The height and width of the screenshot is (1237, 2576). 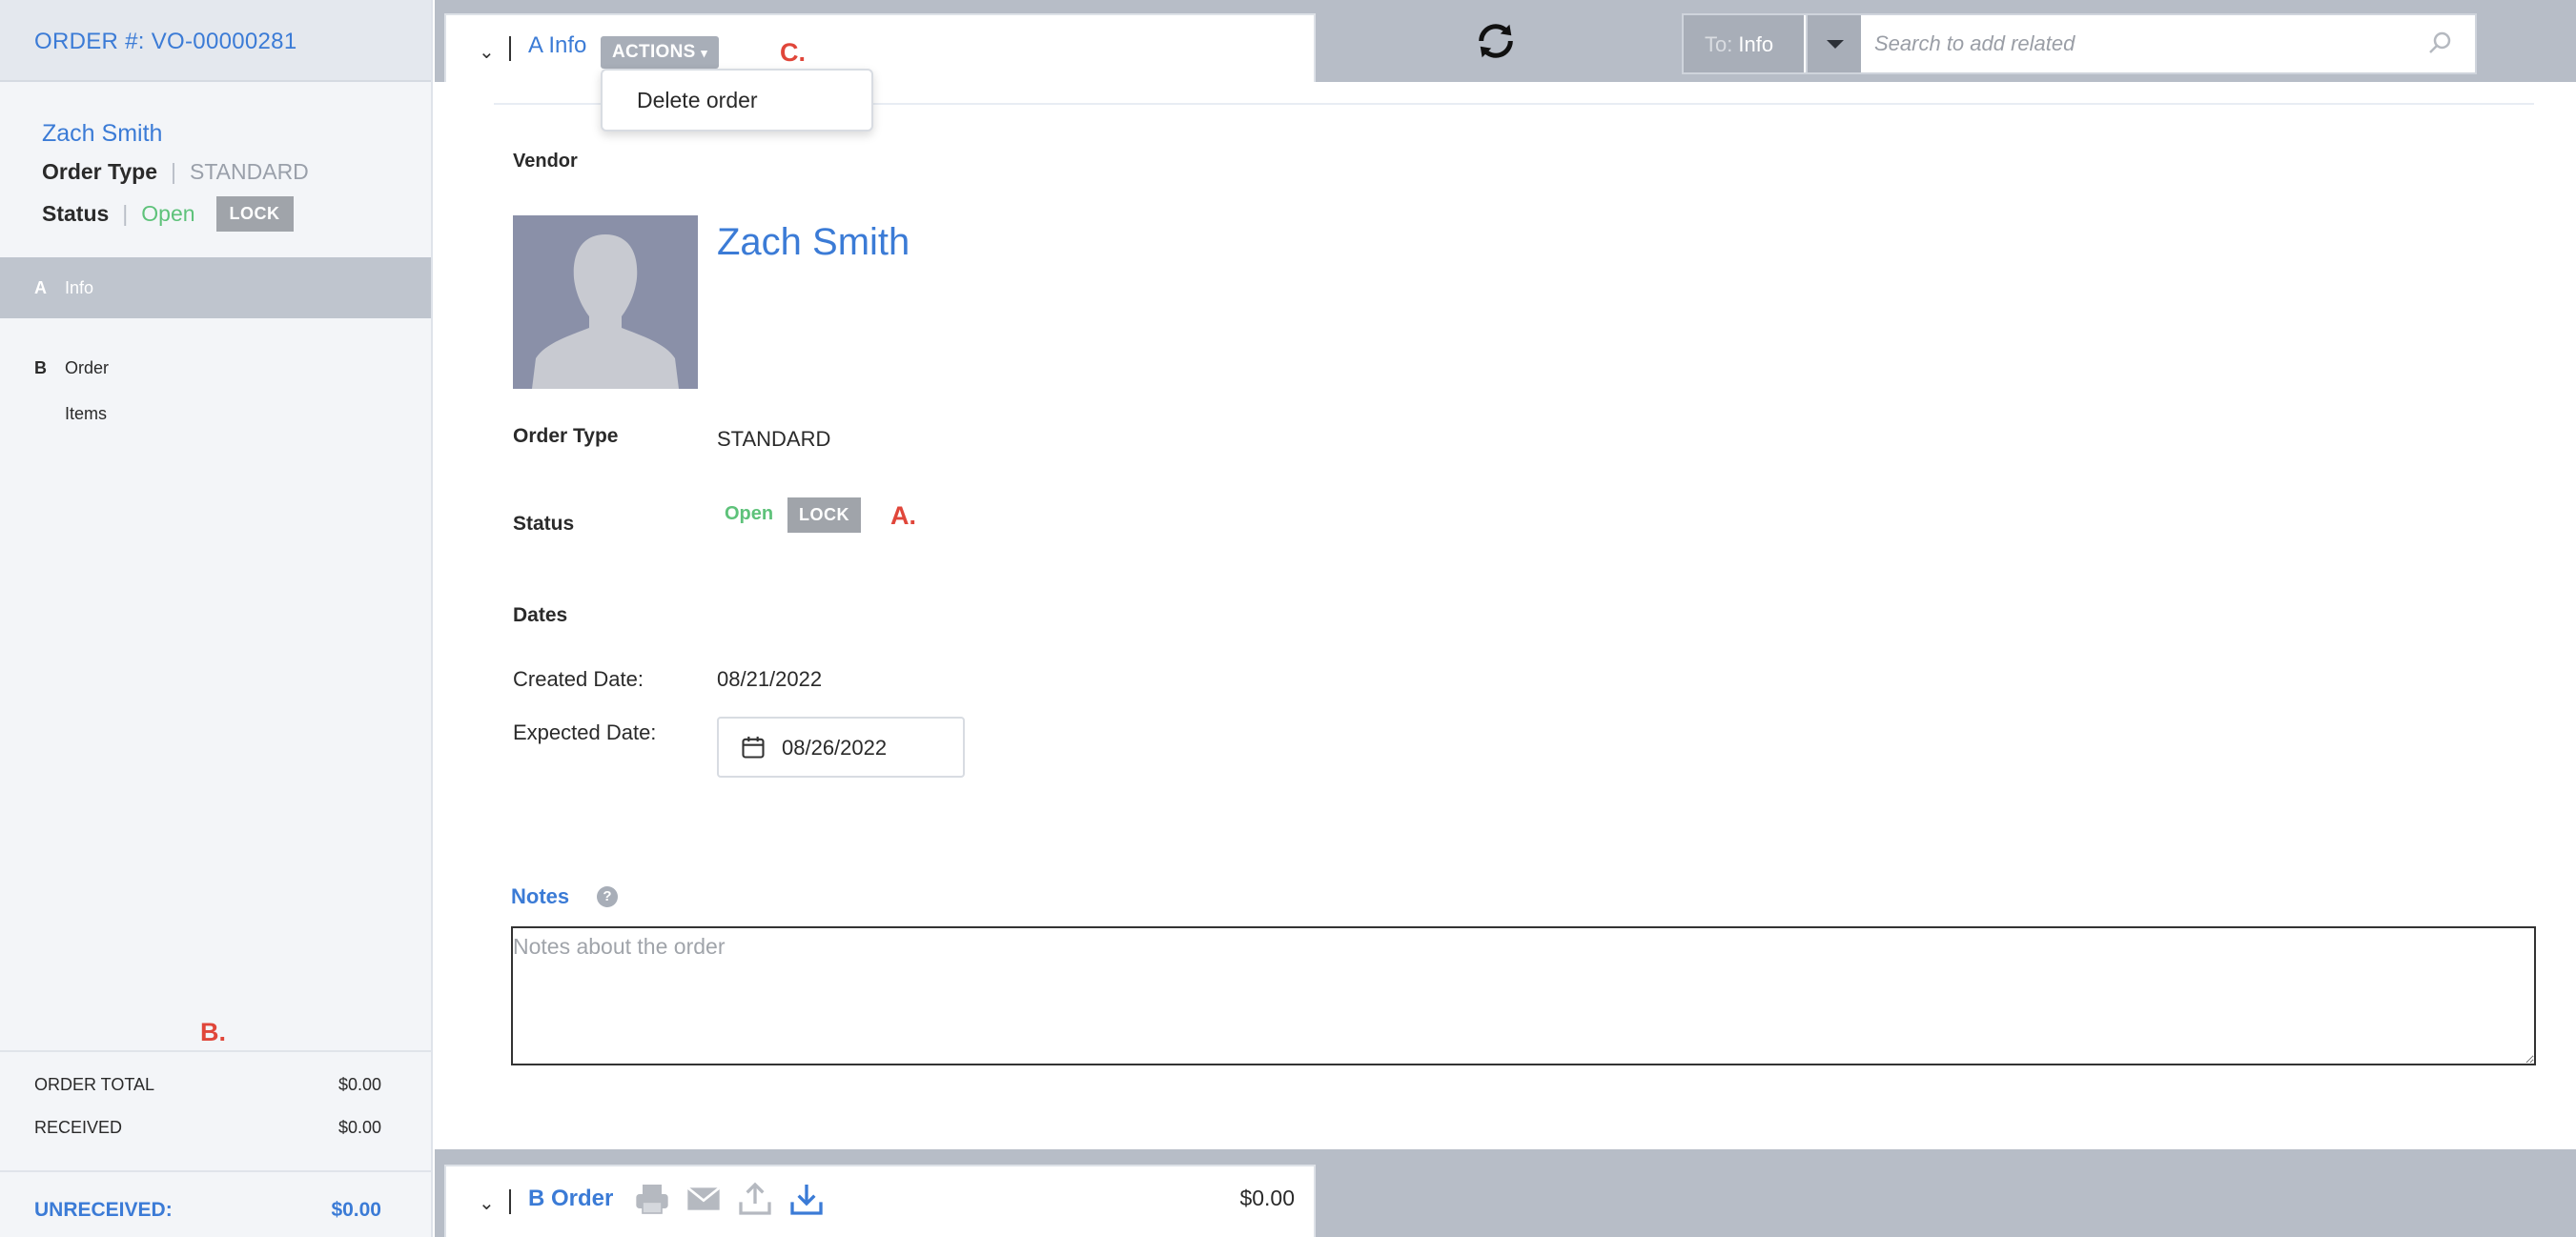 I want to click on order-section-tab: ⌄ B Order $0.00, so click(x=880, y=1201).